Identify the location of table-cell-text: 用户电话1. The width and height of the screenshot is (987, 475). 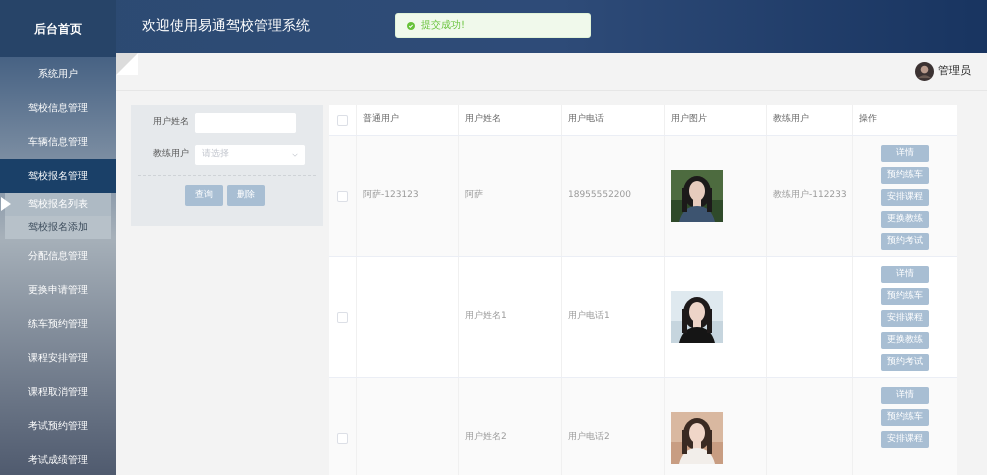
(589, 317).